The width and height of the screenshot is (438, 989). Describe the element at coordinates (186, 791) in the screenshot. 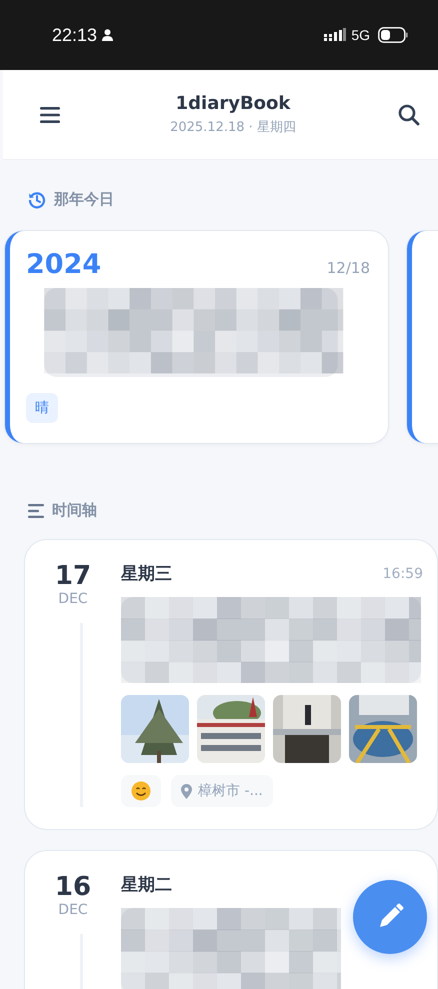

I see `location-pin-icon` at that location.